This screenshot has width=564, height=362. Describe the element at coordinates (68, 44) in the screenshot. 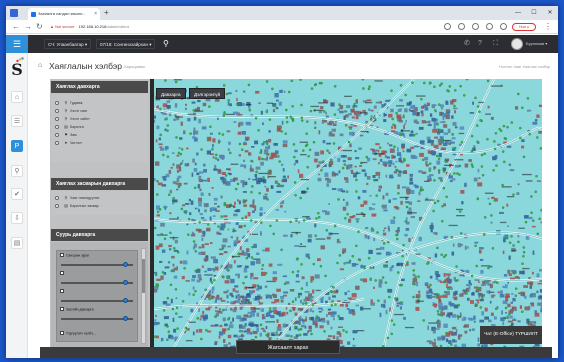

I see `city-select: СЧ: Улаанбаатар ▾` at that location.